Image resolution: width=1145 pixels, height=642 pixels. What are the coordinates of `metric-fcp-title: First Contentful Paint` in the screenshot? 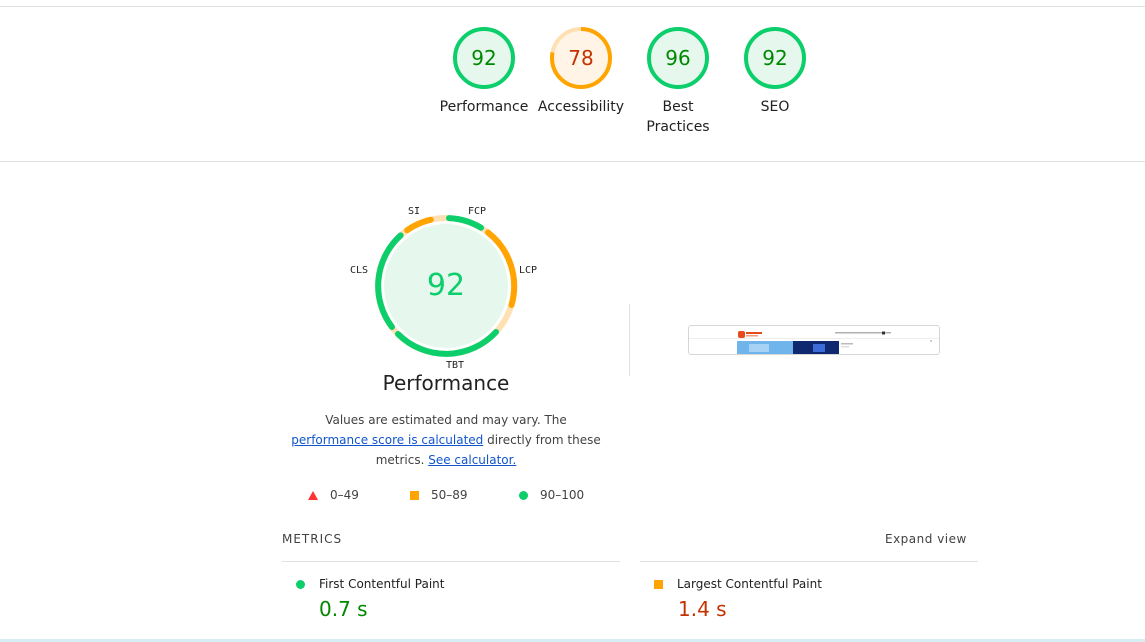 It's located at (370, 584).